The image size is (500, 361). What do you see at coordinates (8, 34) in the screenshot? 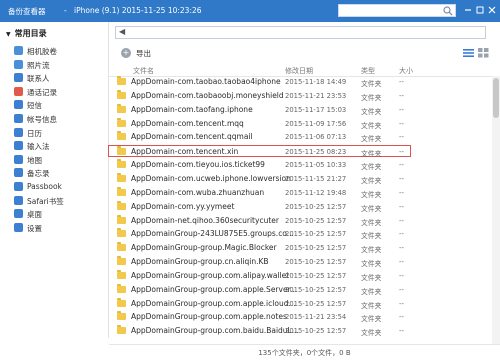
I see `caret-down-icon: ▼` at bounding box center [8, 34].